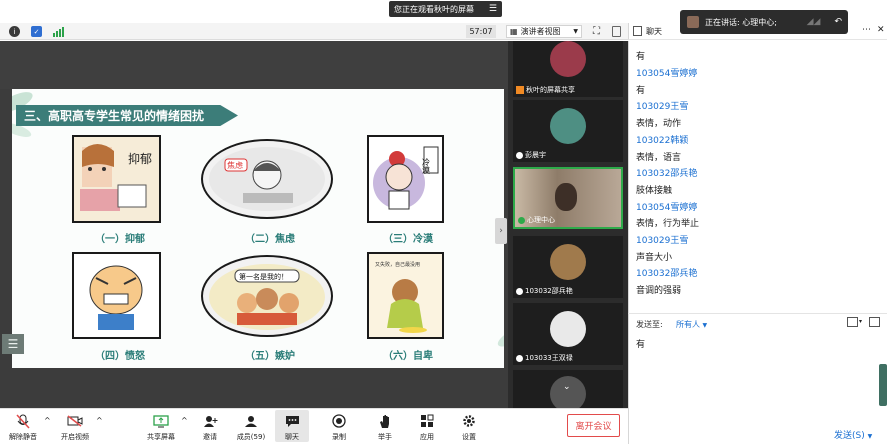 The width and height of the screenshot is (887, 444). What do you see at coordinates (263, 276) in the screenshot?
I see `jealousy-text: 第一名是我的！` at bounding box center [263, 276].